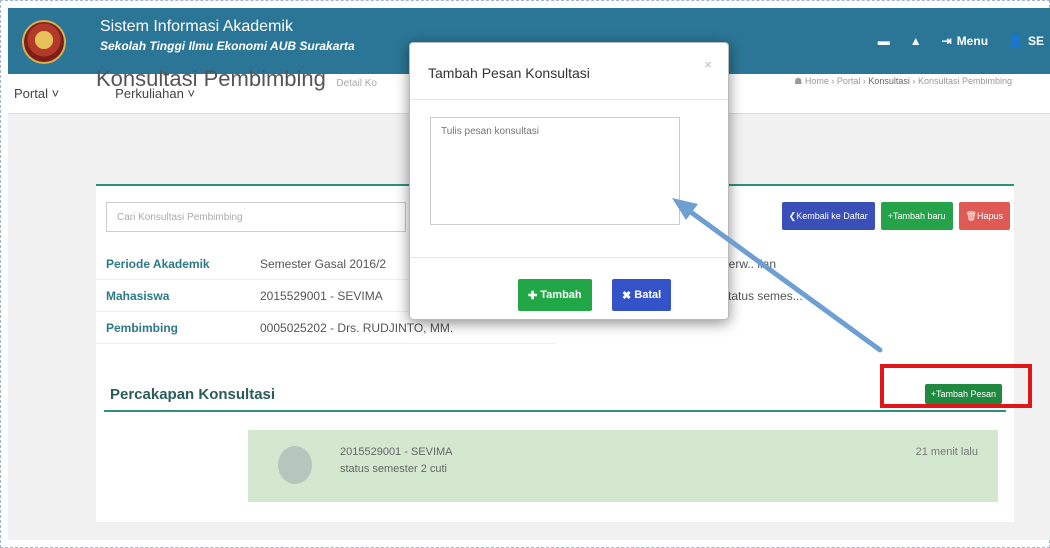 The width and height of the screenshot is (1050, 548). Describe the element at coordinates (1015, 41) in the screenshot. I see `user-icon: 👤` at that location.